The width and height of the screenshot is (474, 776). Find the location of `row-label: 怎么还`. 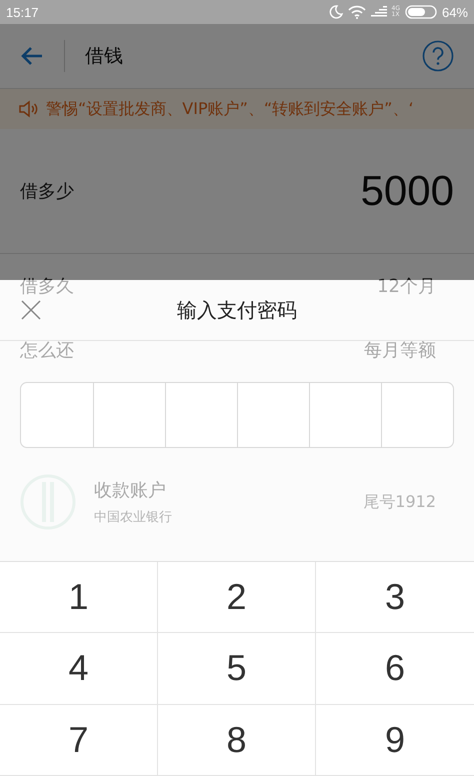

row-label: 怎么还 is located at coordinates (47, 350).